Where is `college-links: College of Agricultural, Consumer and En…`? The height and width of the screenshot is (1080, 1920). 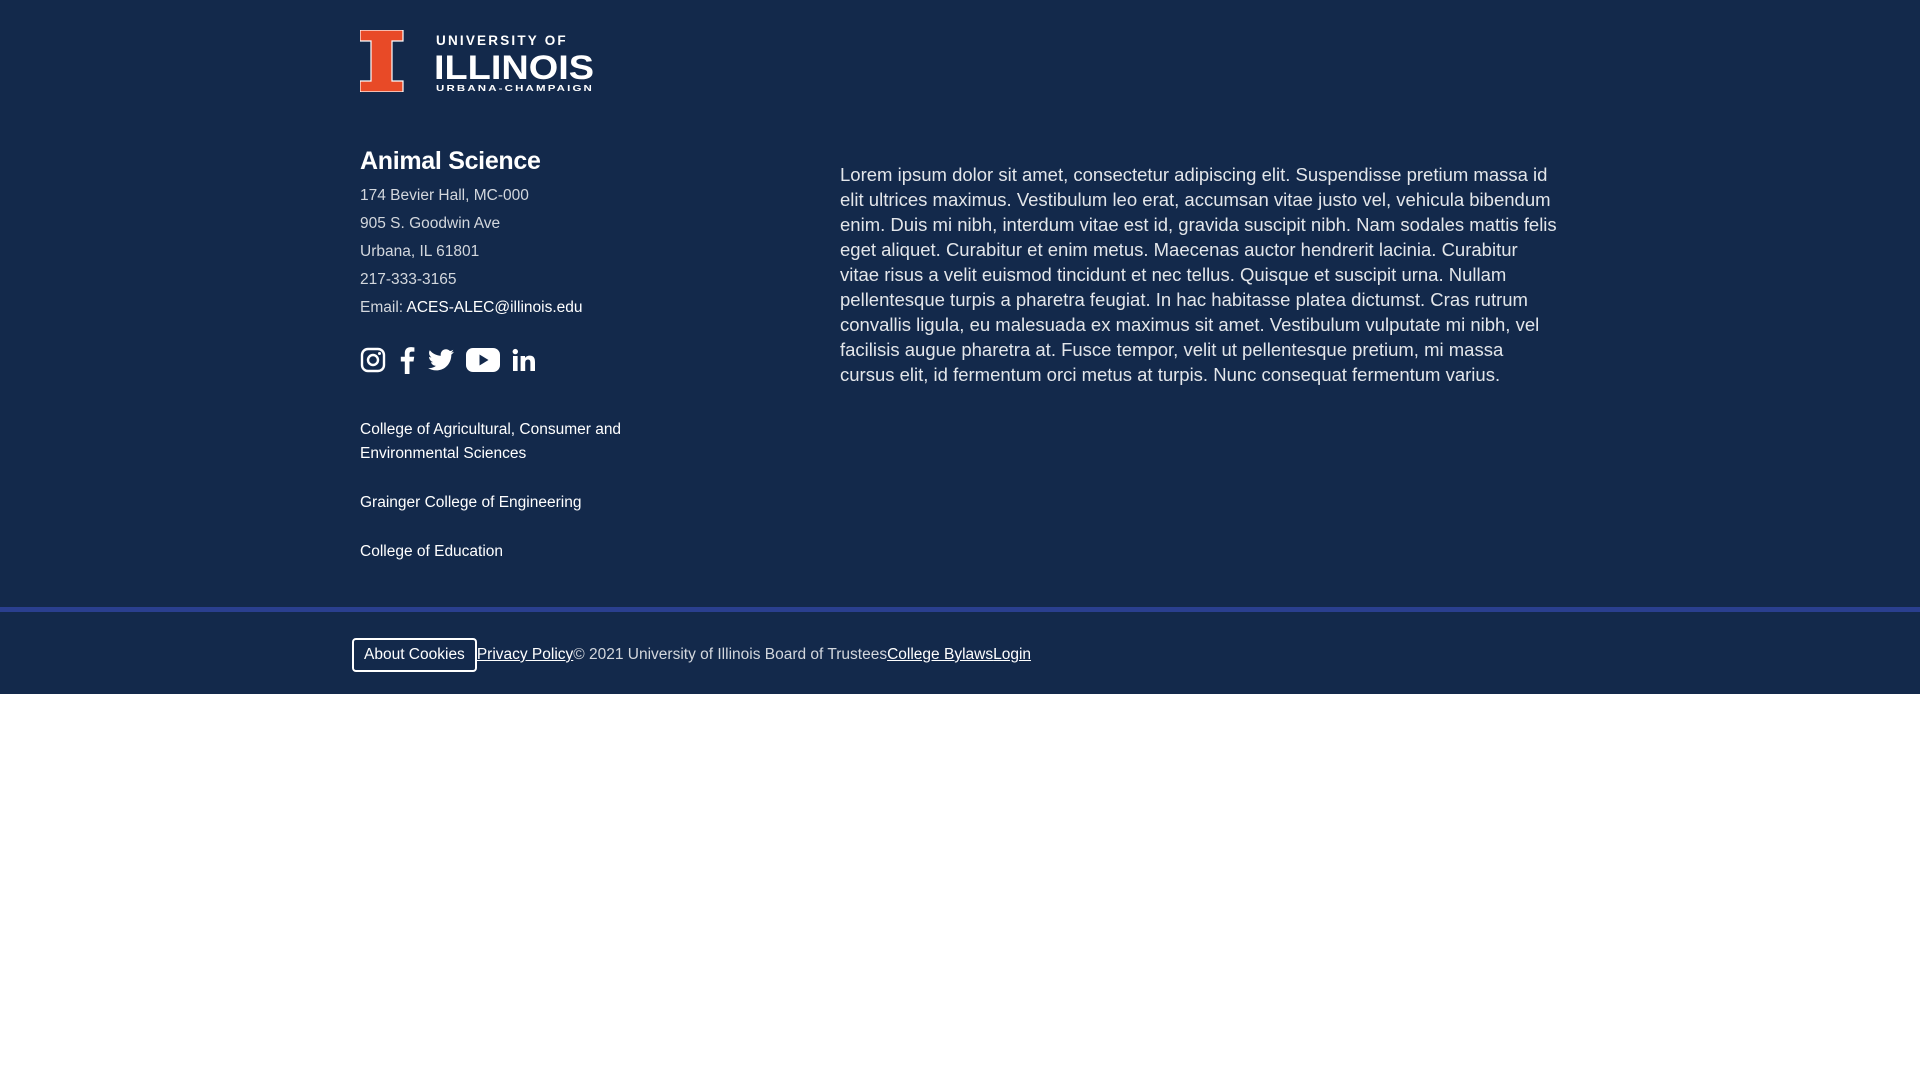 college-links: College of Agricultural, Consumer and En… is located at coordinates (510, 503).